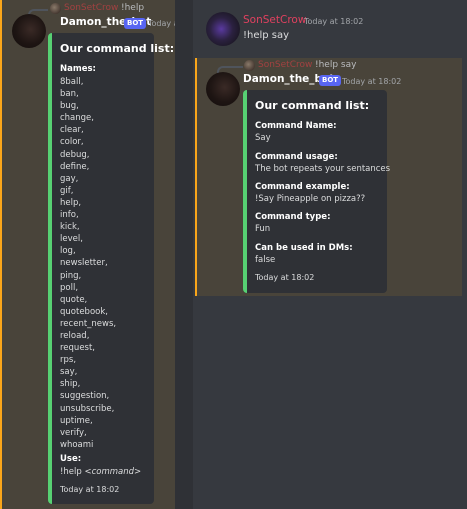  Describe the element at coordinates (296, 157) in the screenshot. I see `field-name: Command usage:` at that location.